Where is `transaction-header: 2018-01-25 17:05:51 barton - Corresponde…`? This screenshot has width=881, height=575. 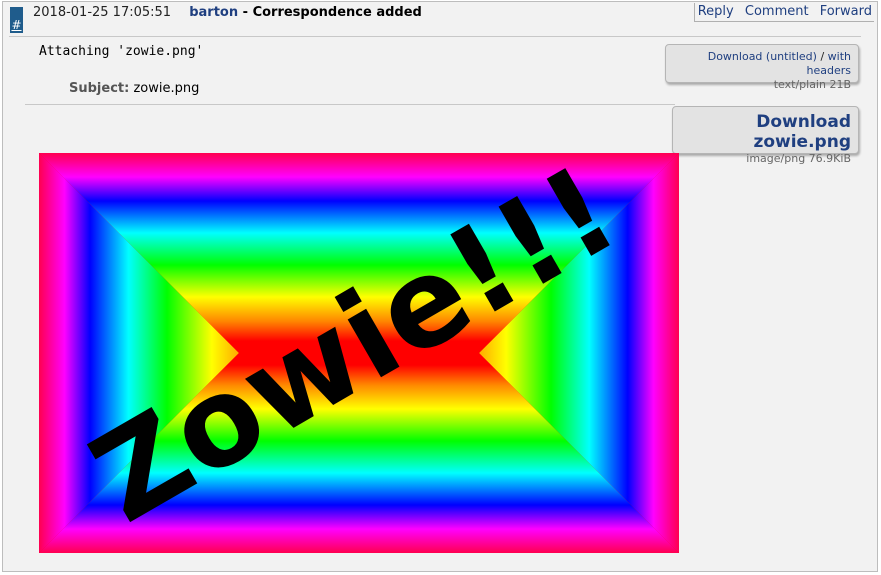 transaction-header: 2018-01-25 17:05:51 barton - Corresponde… is located at coordinates (227, 13).